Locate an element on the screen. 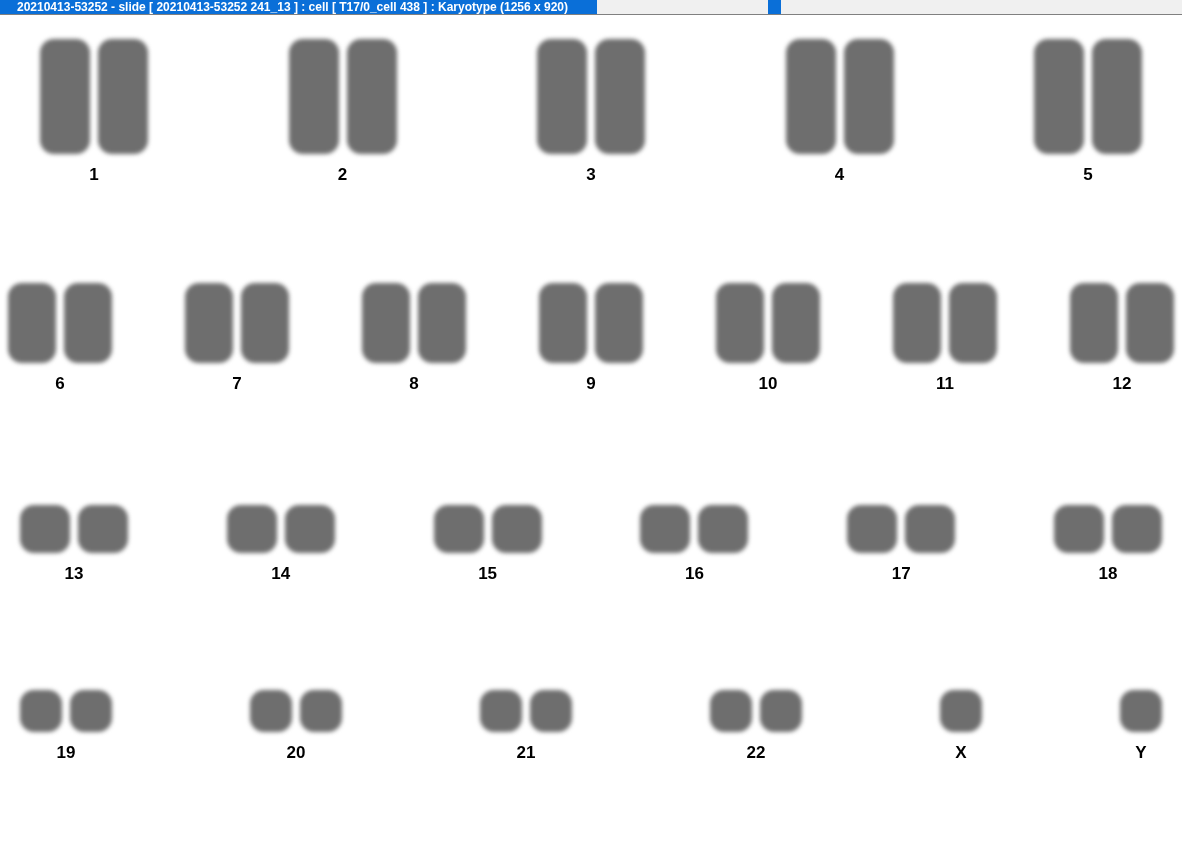 The image size is (1182, 859). chromosome-label: 8 is located at coordinates (414, 384).